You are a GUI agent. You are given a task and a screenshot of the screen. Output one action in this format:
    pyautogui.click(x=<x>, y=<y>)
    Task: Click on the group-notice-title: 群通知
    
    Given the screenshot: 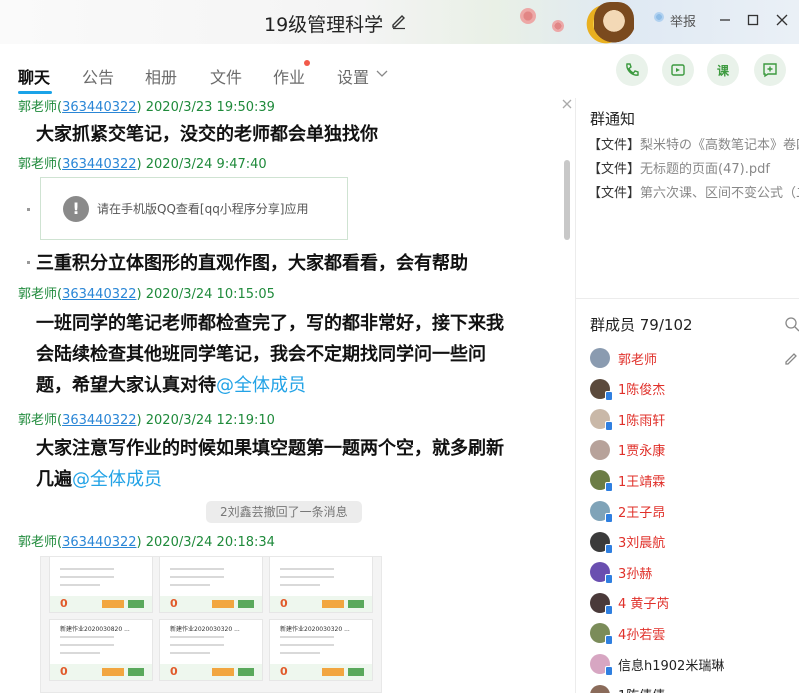 What is the action you would take?
    pyautogui.click(x=613, y=119)
    